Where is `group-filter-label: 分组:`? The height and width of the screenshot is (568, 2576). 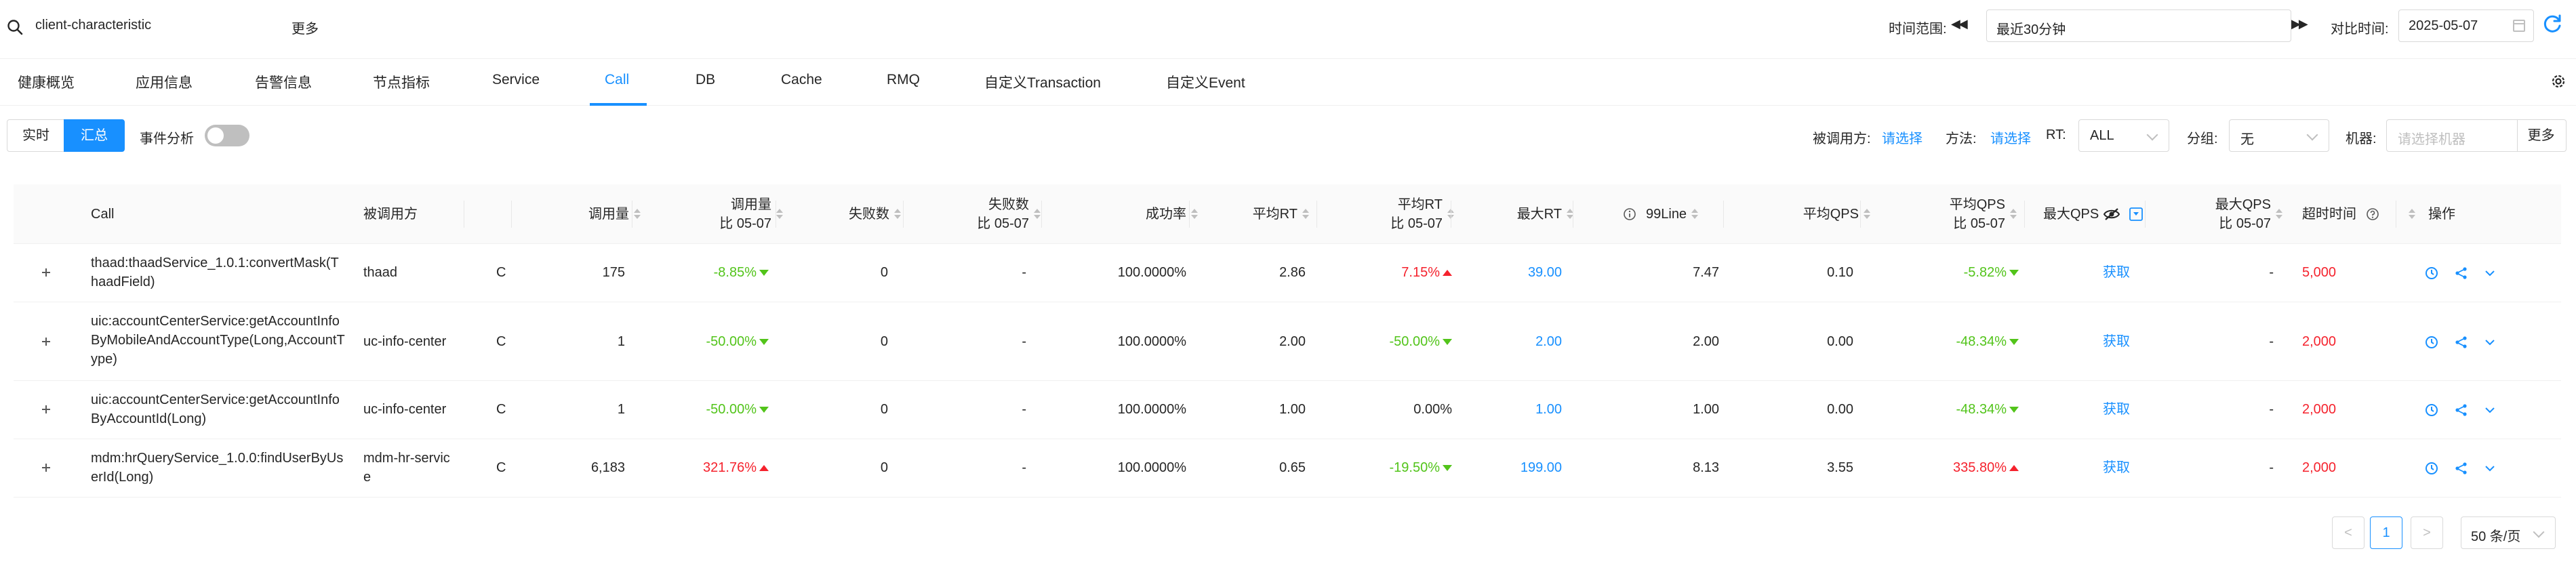 group-filter-label: 分组: is located at coordinates (2202, 138).